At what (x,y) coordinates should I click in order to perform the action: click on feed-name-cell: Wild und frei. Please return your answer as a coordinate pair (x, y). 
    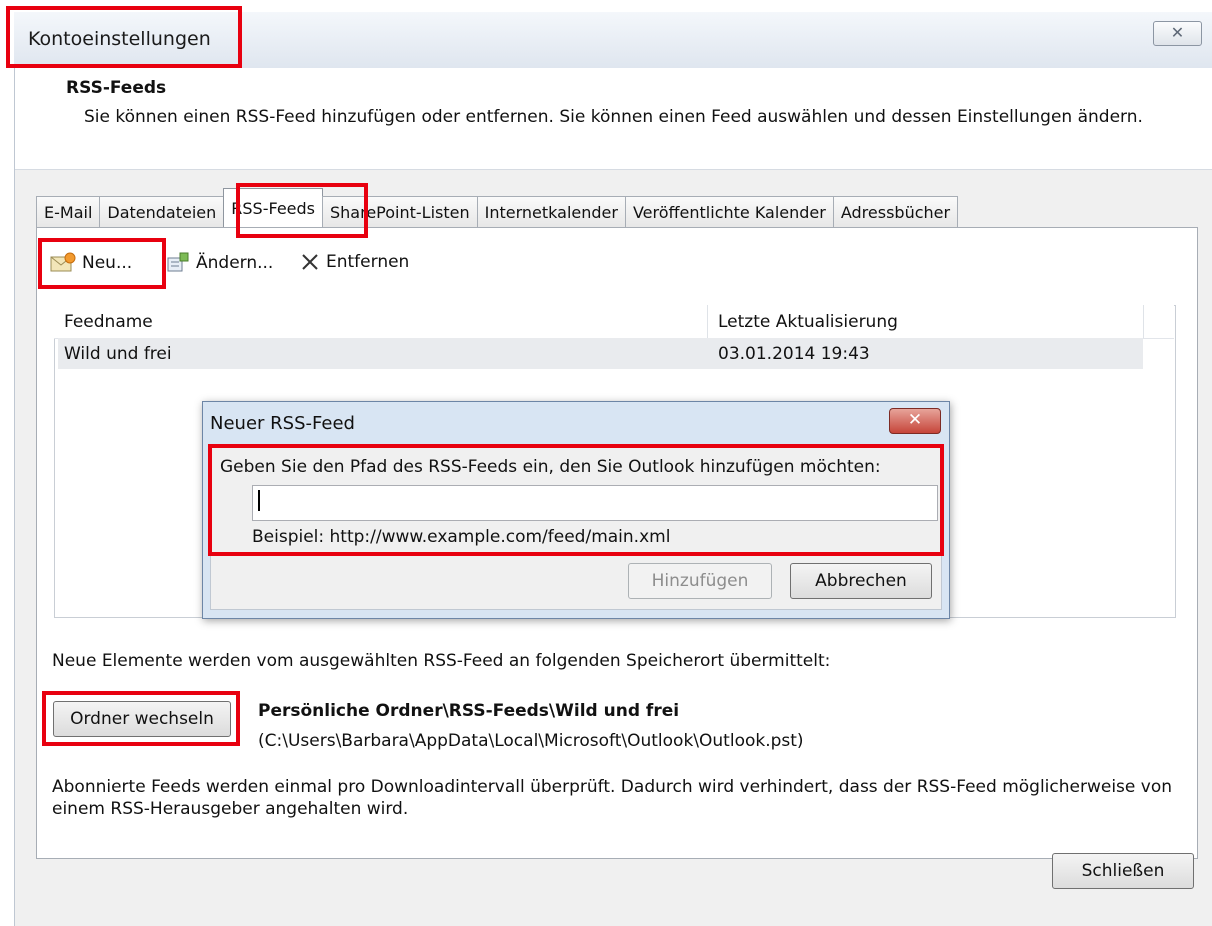
    Looking at the image, I should click on (118, 354).